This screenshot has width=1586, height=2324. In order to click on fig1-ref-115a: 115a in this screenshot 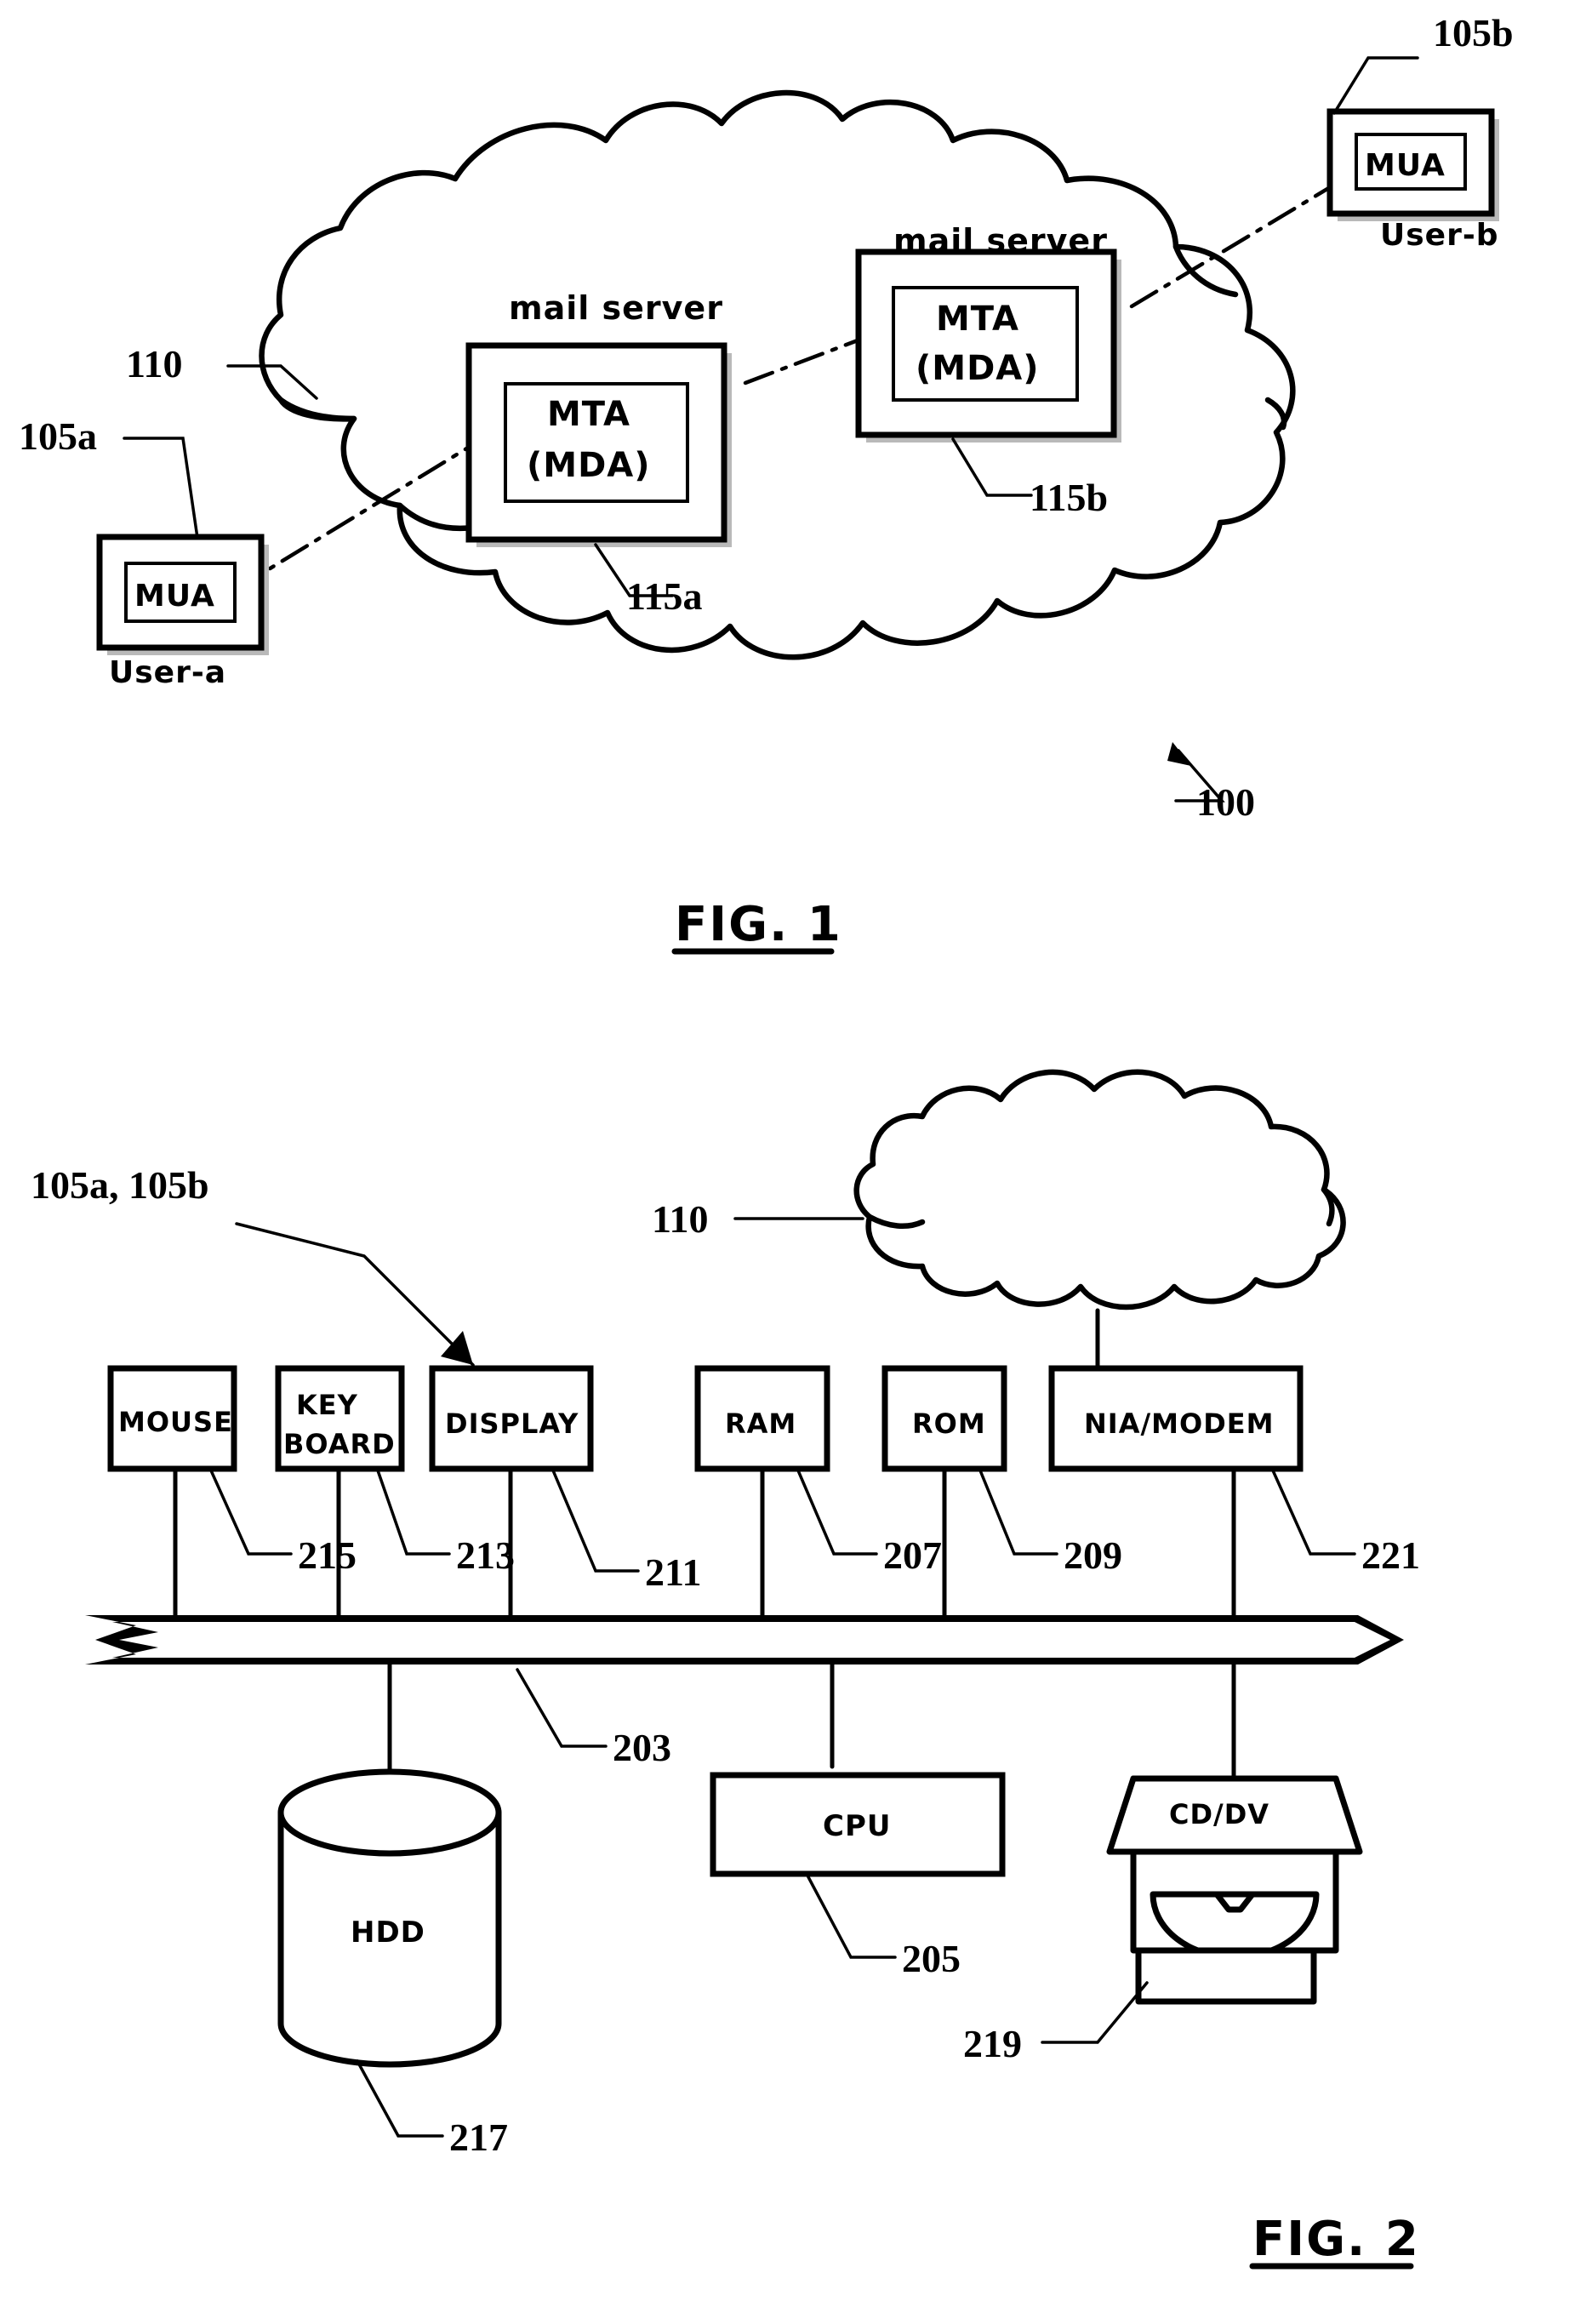, I will do `click(664, 596)`.